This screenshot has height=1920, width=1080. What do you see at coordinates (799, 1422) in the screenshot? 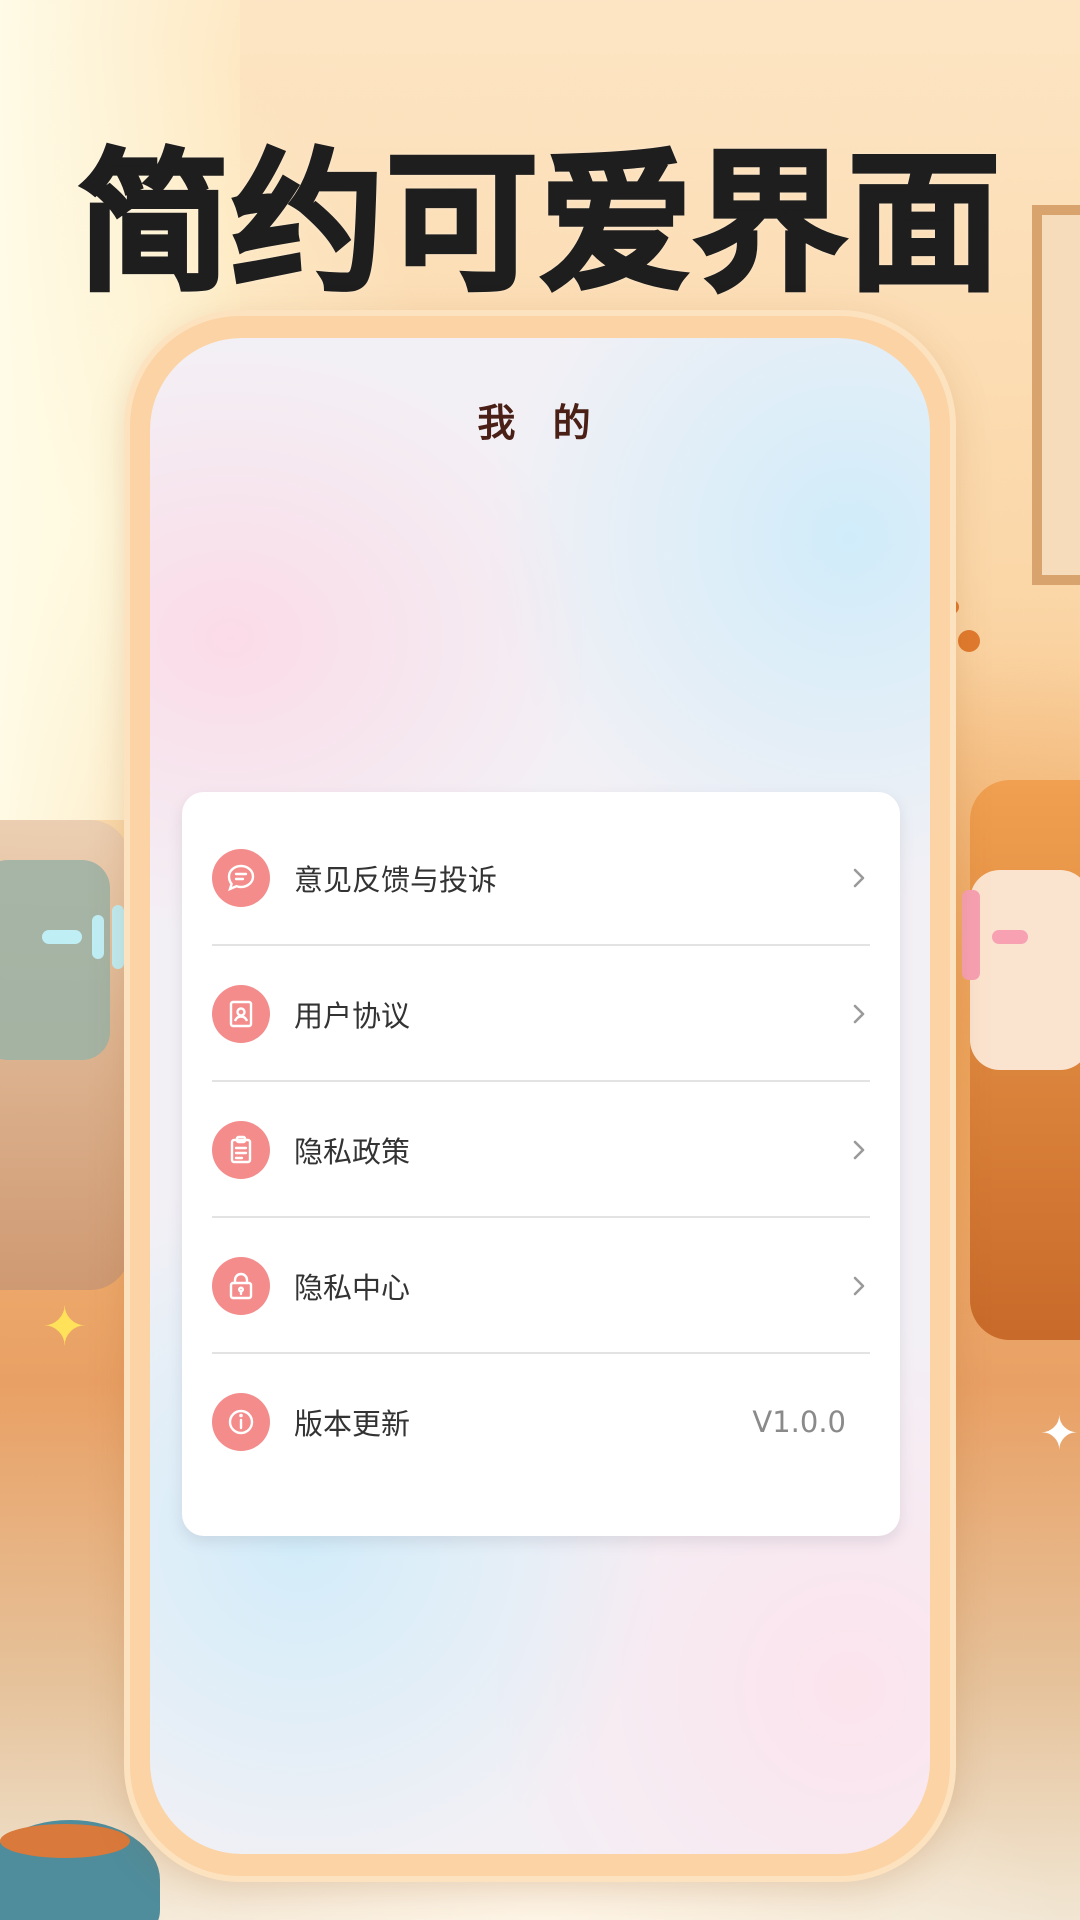
I see `version-value: V1.0.0` at bounding box center [799, 1422].